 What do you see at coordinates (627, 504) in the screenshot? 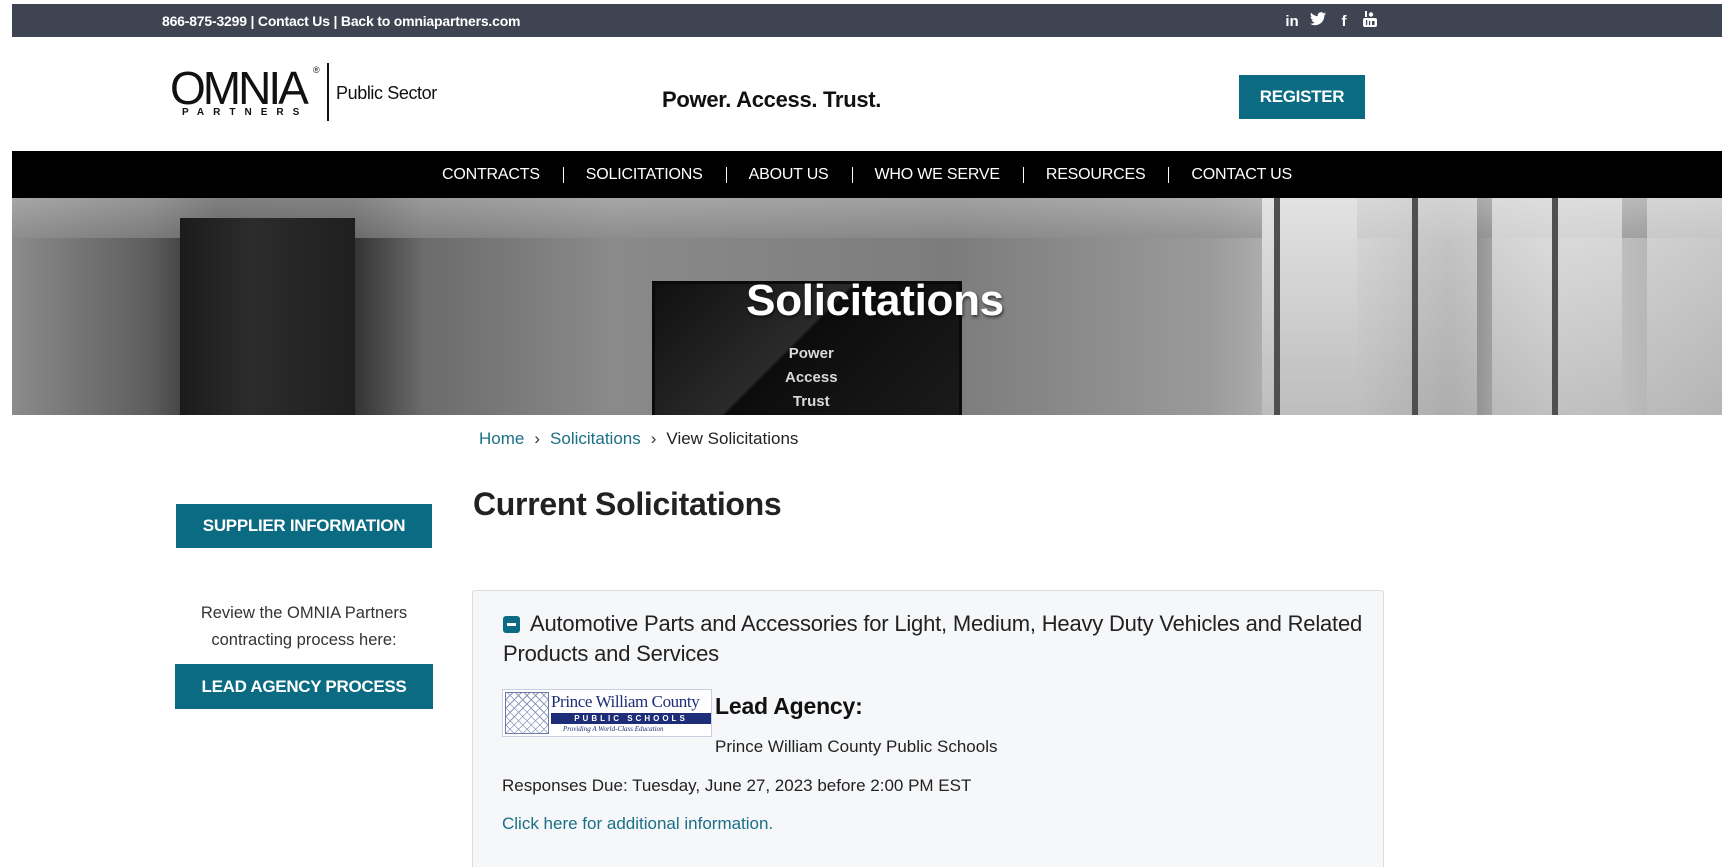
I see `page-title: Current Solicitations` at bounding box center [627, 504].